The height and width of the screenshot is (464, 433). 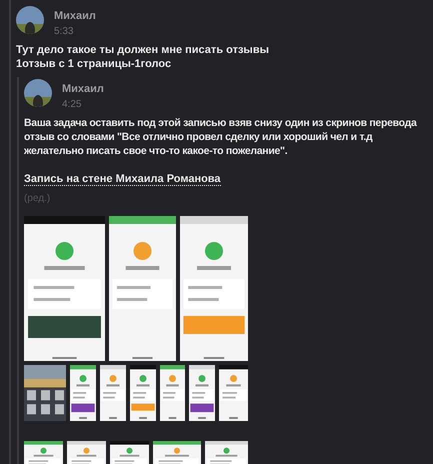 What do you see at coordinates (122, 179) in the screenshot?
I see `wall-post-link: Запись на стене Михаила Романова` at bounding box center [122, 179].